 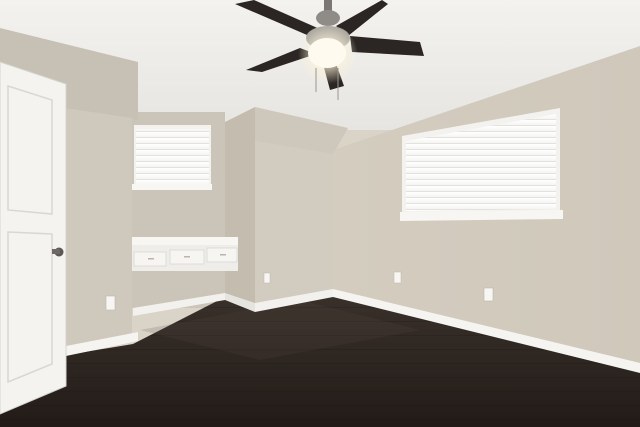 What do you see at coordinates (98, 230) in the screenshot?
I see `left-wall` at bounding box center [98, 230].